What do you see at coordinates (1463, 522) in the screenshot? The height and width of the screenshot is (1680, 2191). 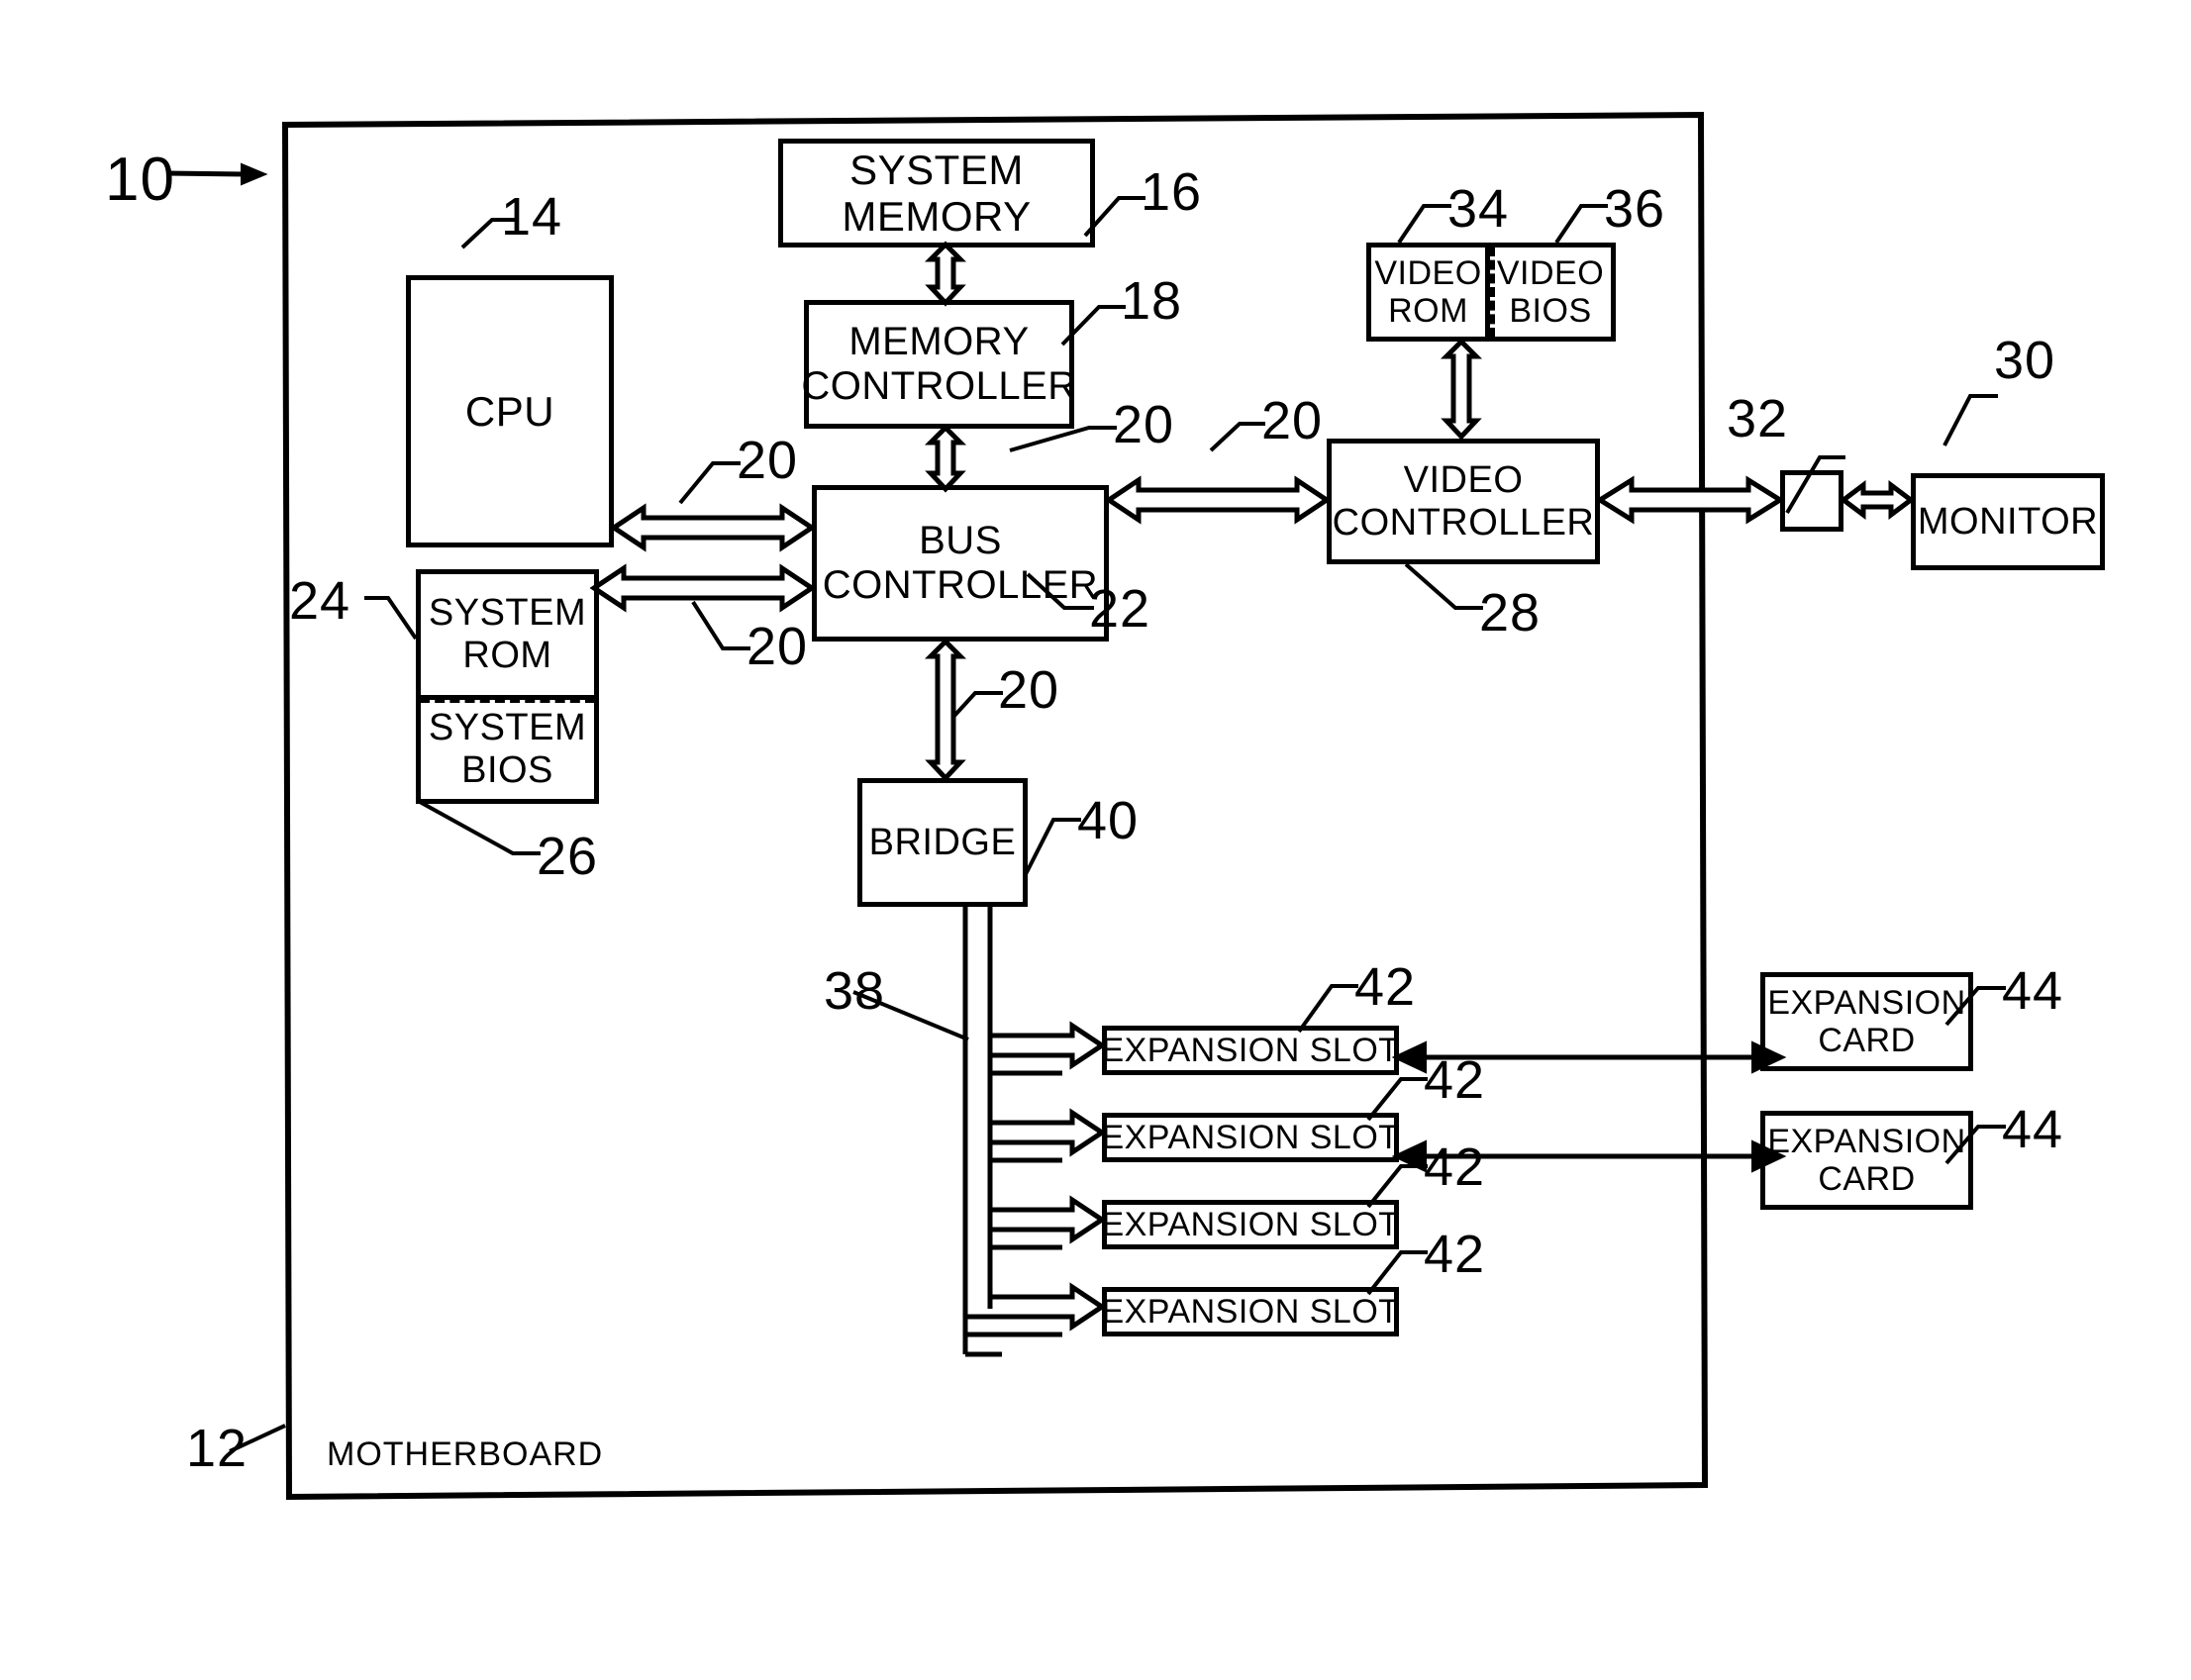 I see `block-video-controller-line2: CONTROLLER` at bounding box center [1463, 522].